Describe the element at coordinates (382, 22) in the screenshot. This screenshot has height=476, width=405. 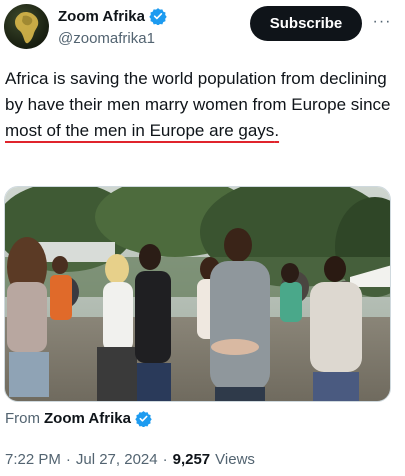
I see `more-options-icon: ···` at that location.